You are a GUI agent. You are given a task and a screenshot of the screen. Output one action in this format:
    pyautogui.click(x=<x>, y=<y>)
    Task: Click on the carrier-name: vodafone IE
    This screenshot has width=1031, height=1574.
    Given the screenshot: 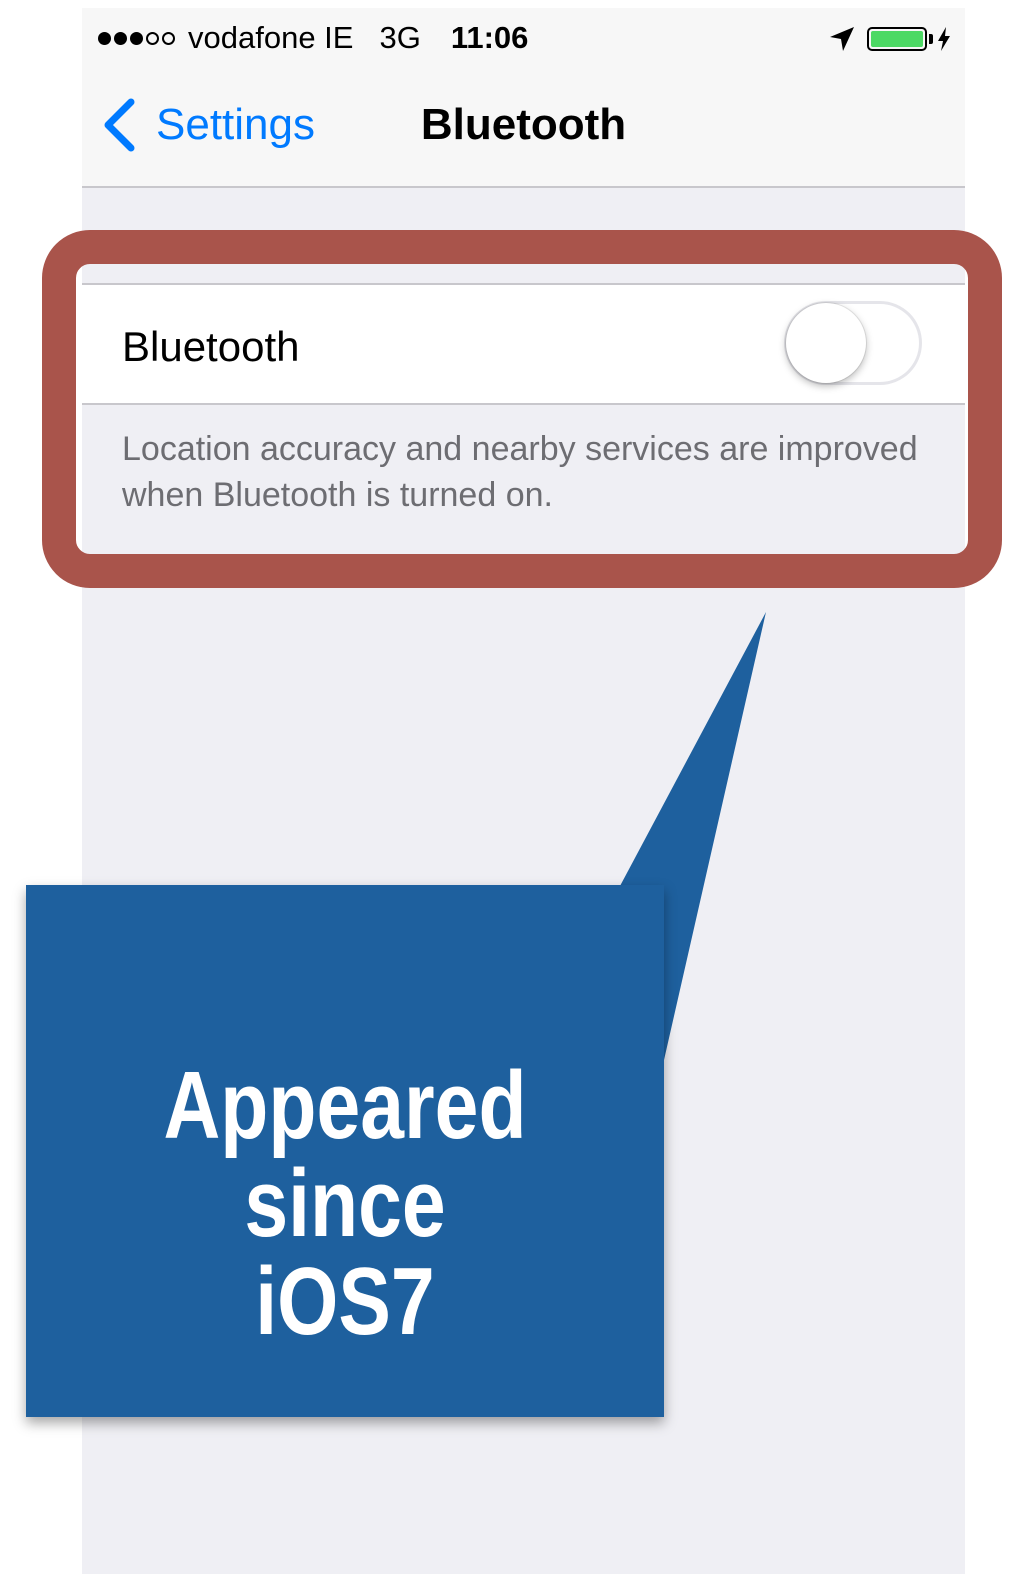 What is the action you would take?
    pyautogui.click(x=271, y=37)
    